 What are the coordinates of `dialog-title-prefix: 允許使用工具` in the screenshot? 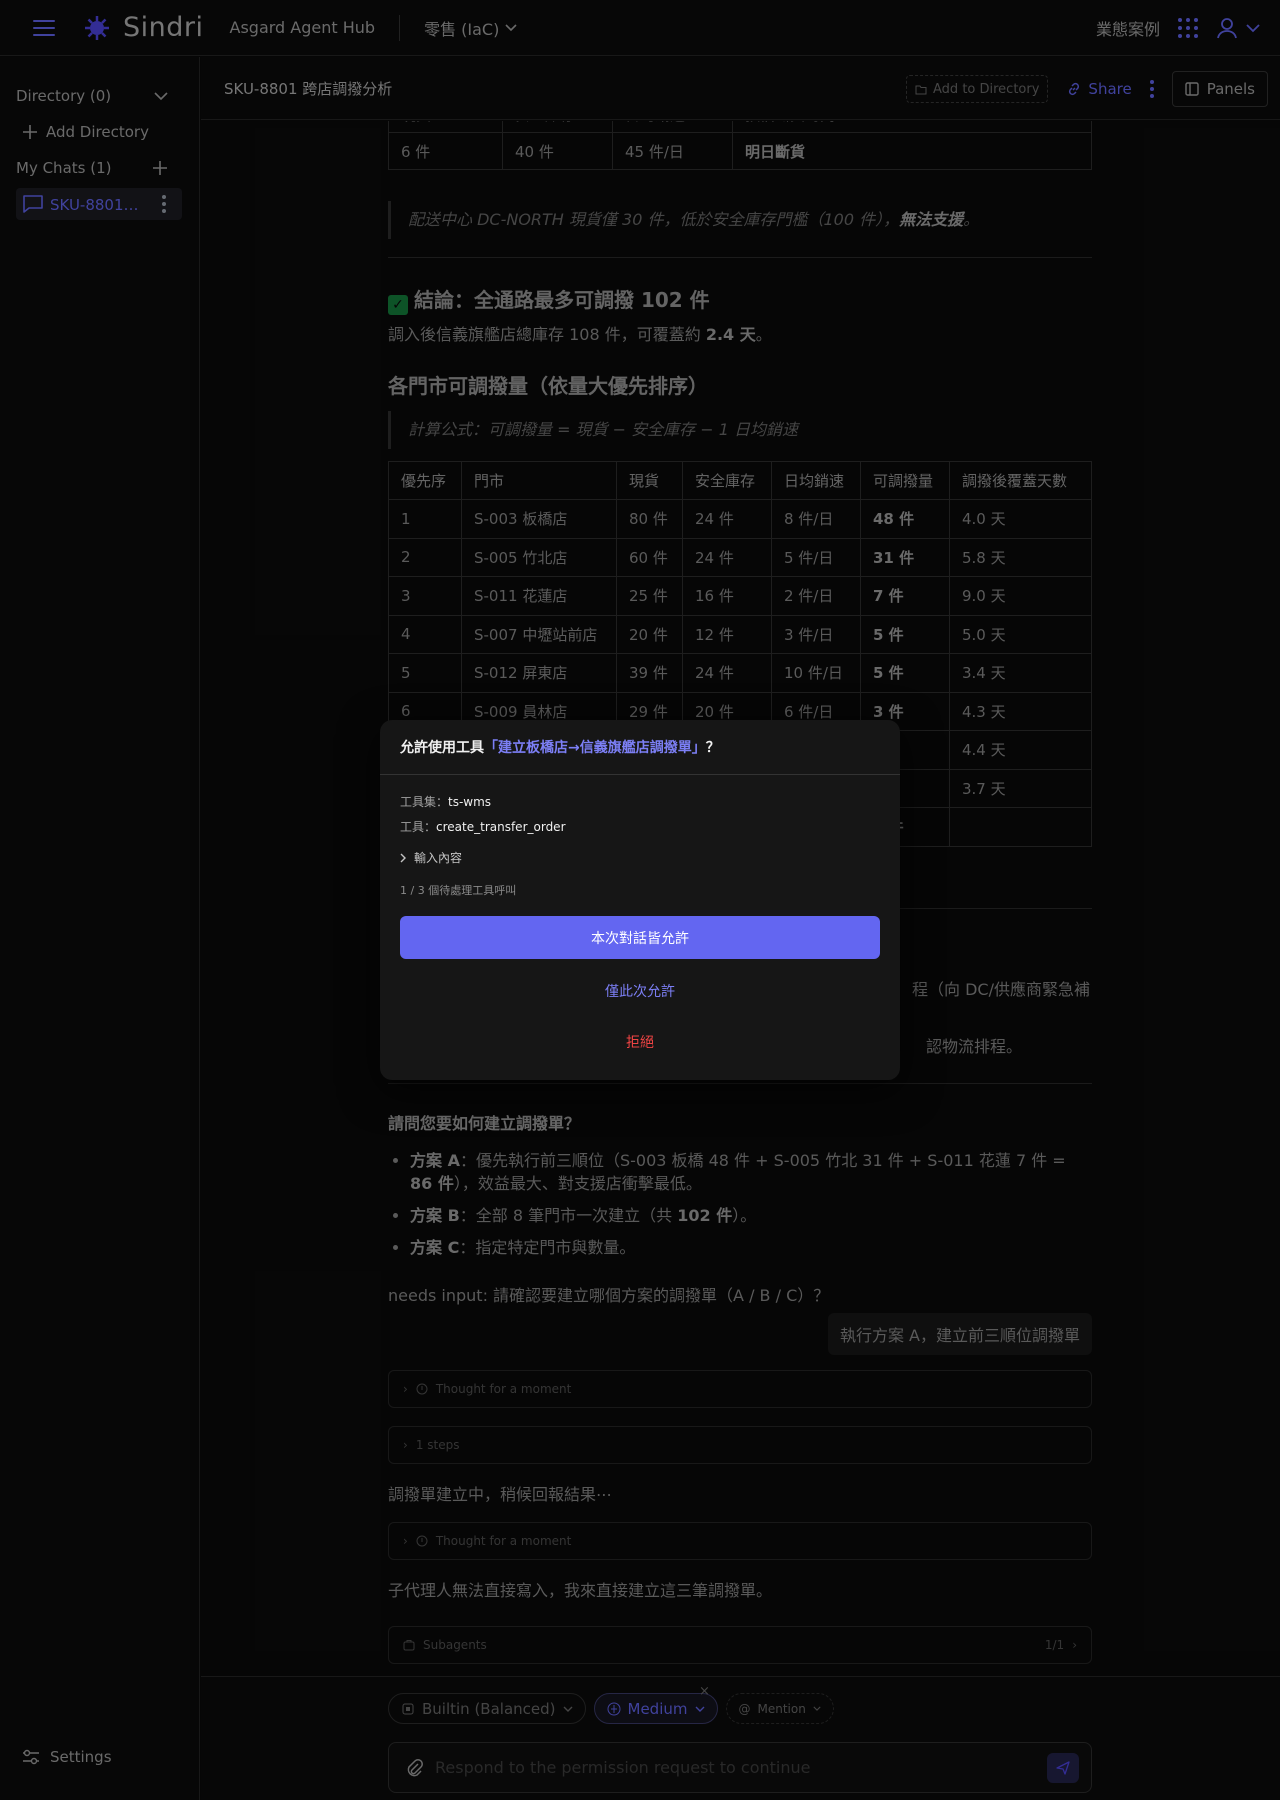 It's located at (442, 748).